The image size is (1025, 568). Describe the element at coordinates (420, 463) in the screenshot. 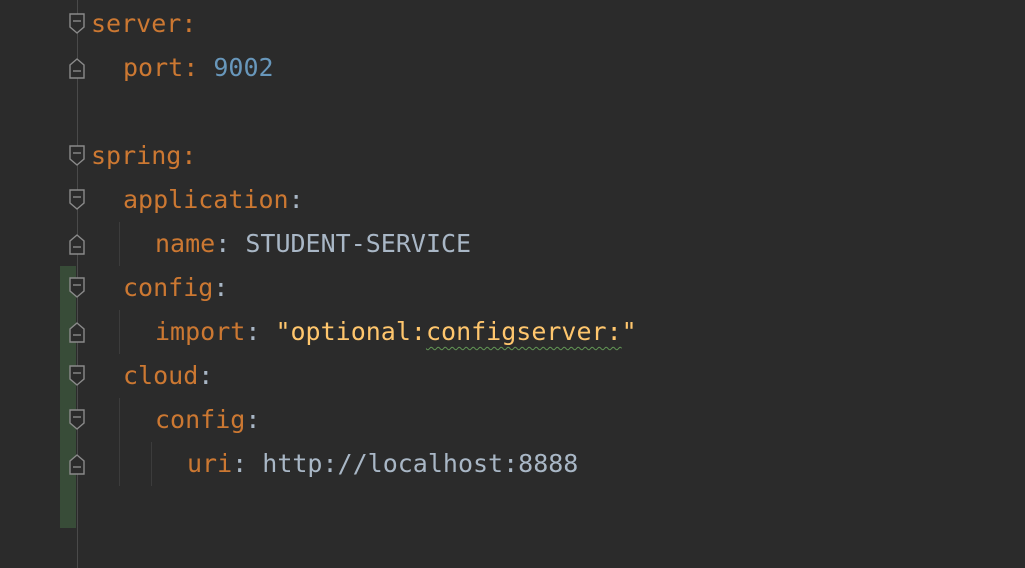

I see `yaml-value: http://localhost:8888` at that location.